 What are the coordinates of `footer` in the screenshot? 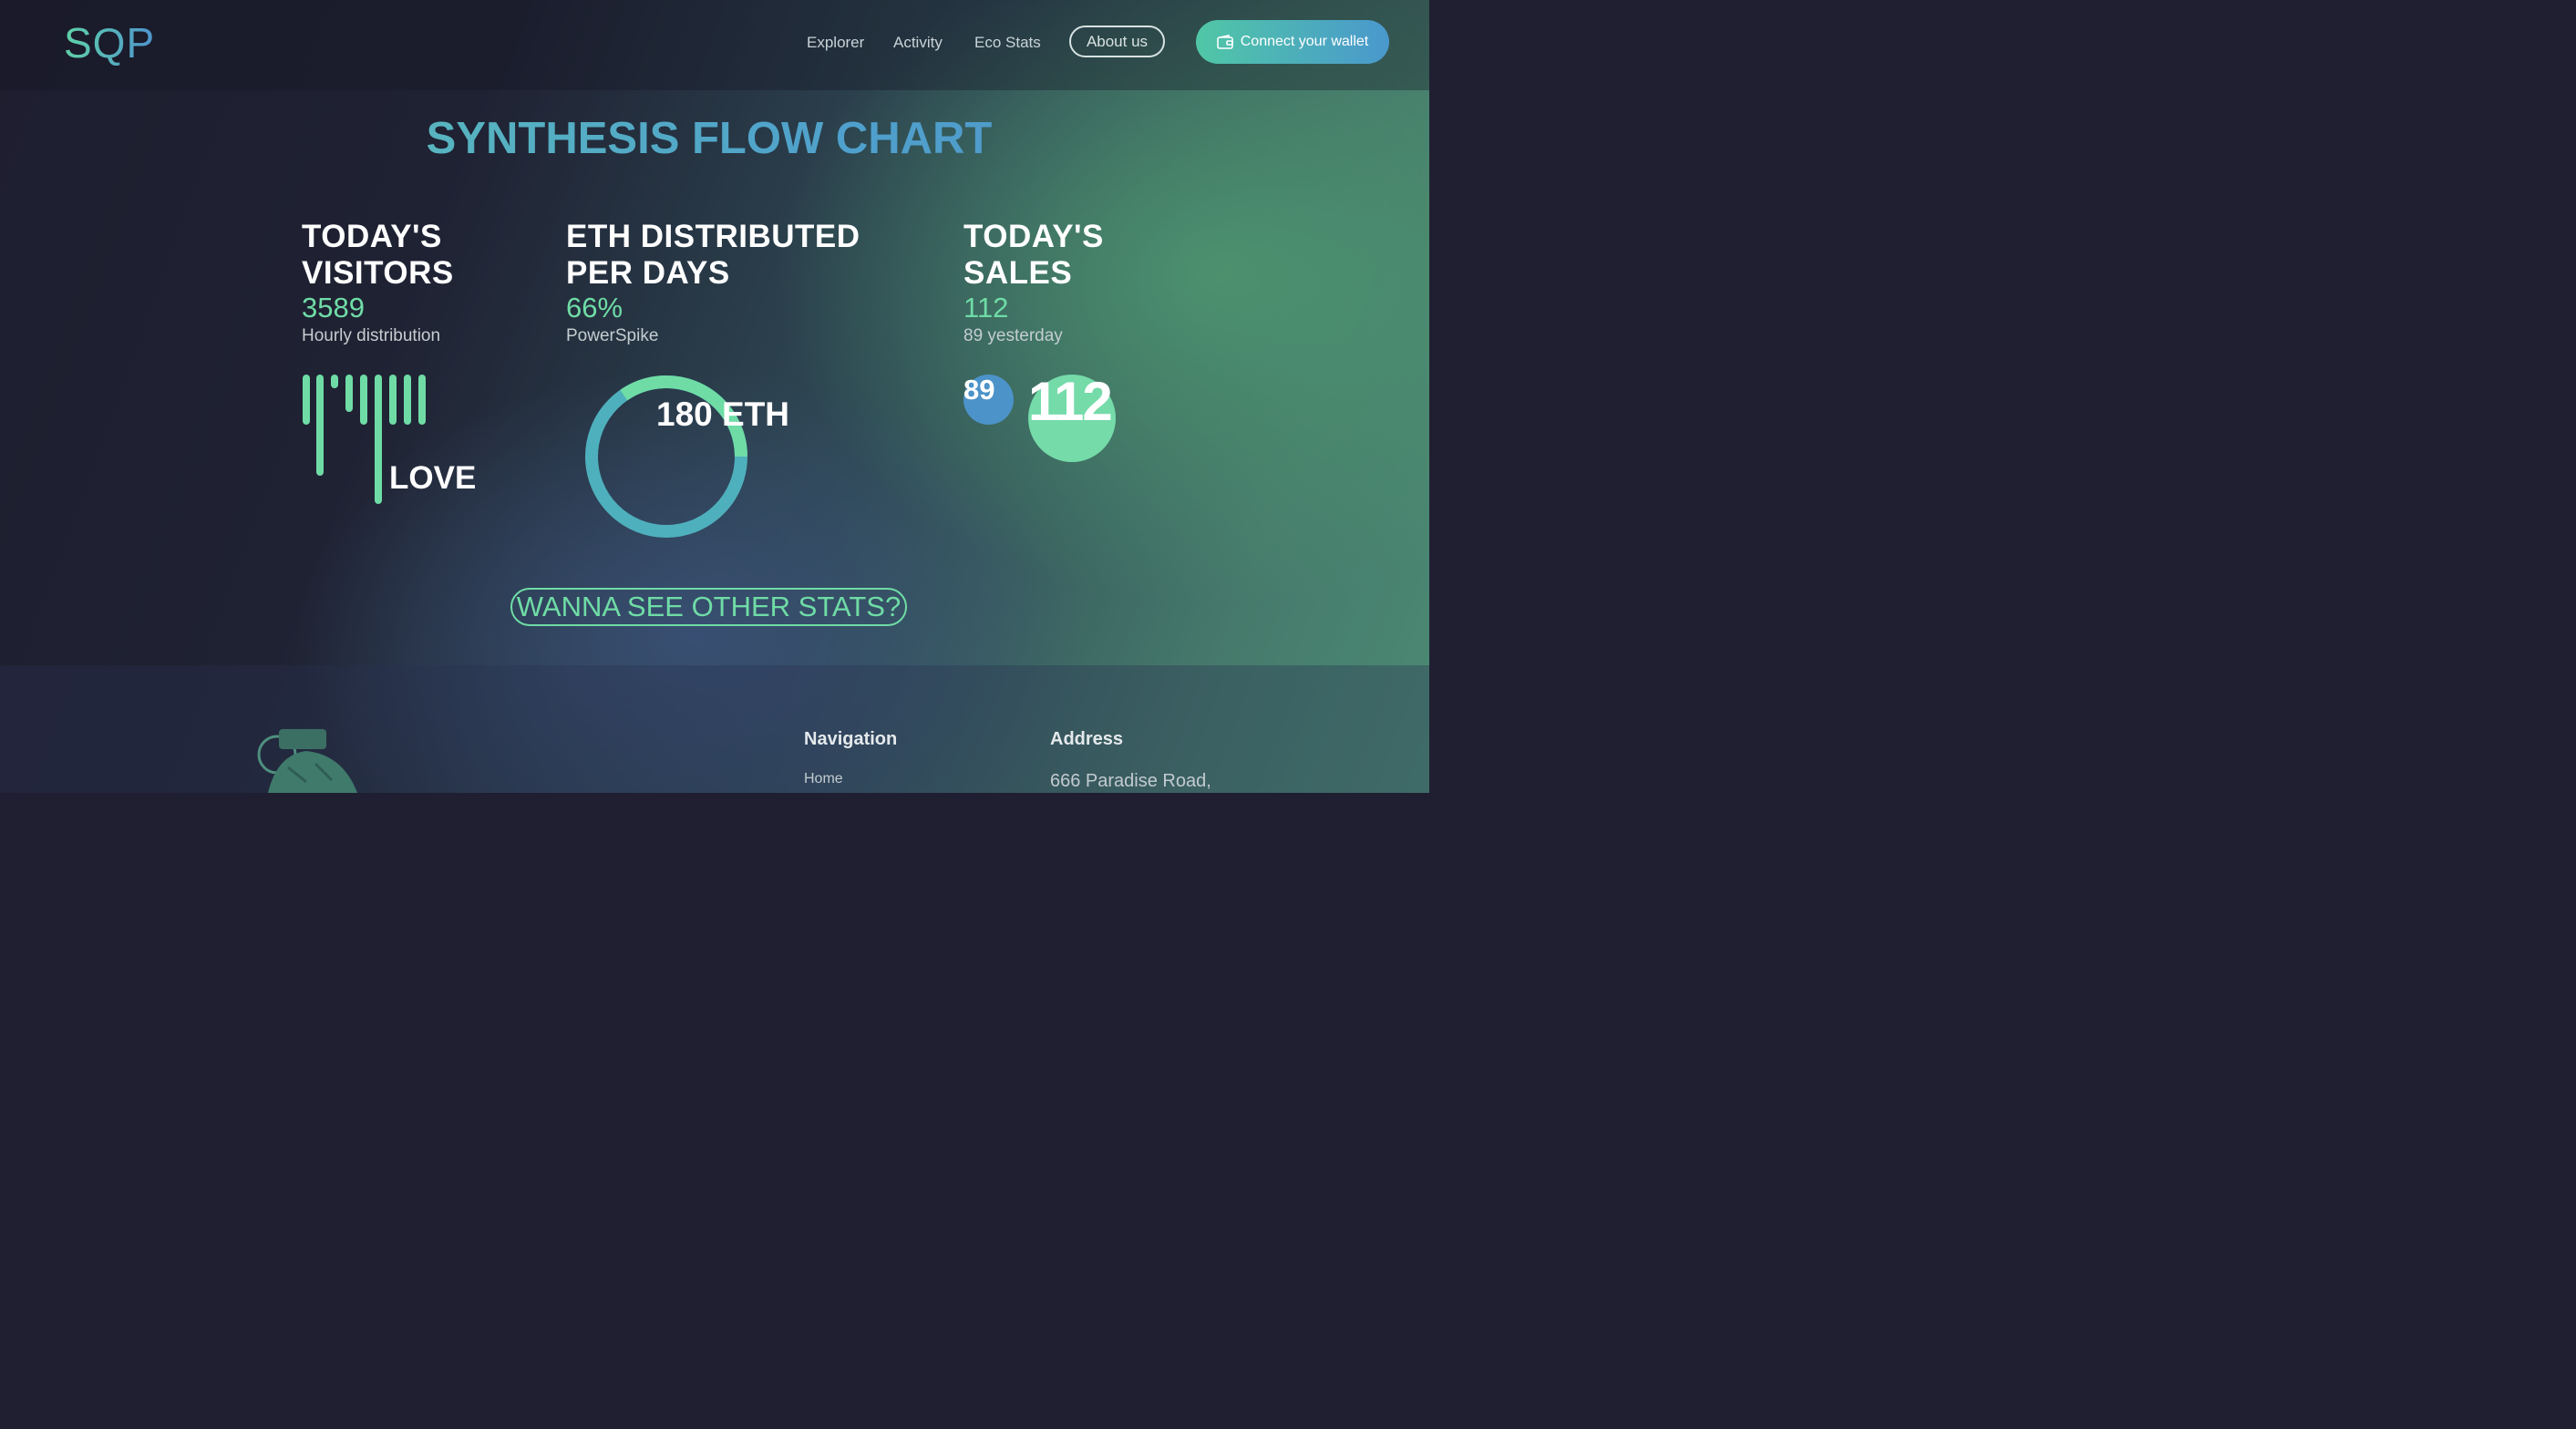 It's located at (714, 729).